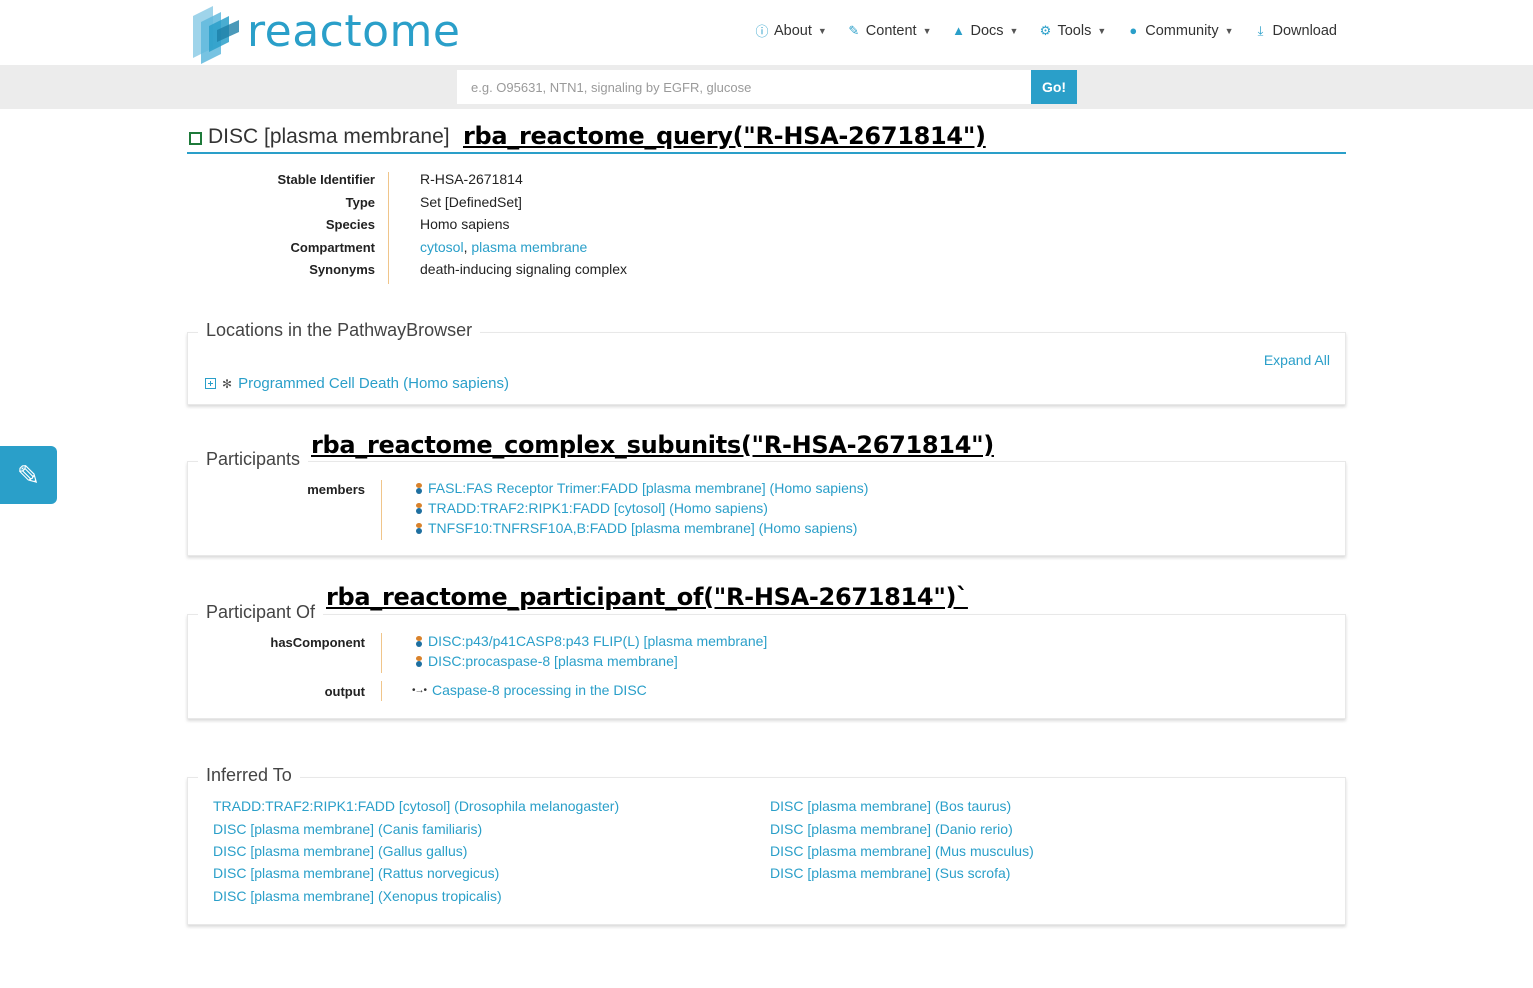 The height and width of the screenshot is (988, 1533). I want to click on annotation-query: rba_reactome_query("R-HSA-2671814"), so click(724, 136).